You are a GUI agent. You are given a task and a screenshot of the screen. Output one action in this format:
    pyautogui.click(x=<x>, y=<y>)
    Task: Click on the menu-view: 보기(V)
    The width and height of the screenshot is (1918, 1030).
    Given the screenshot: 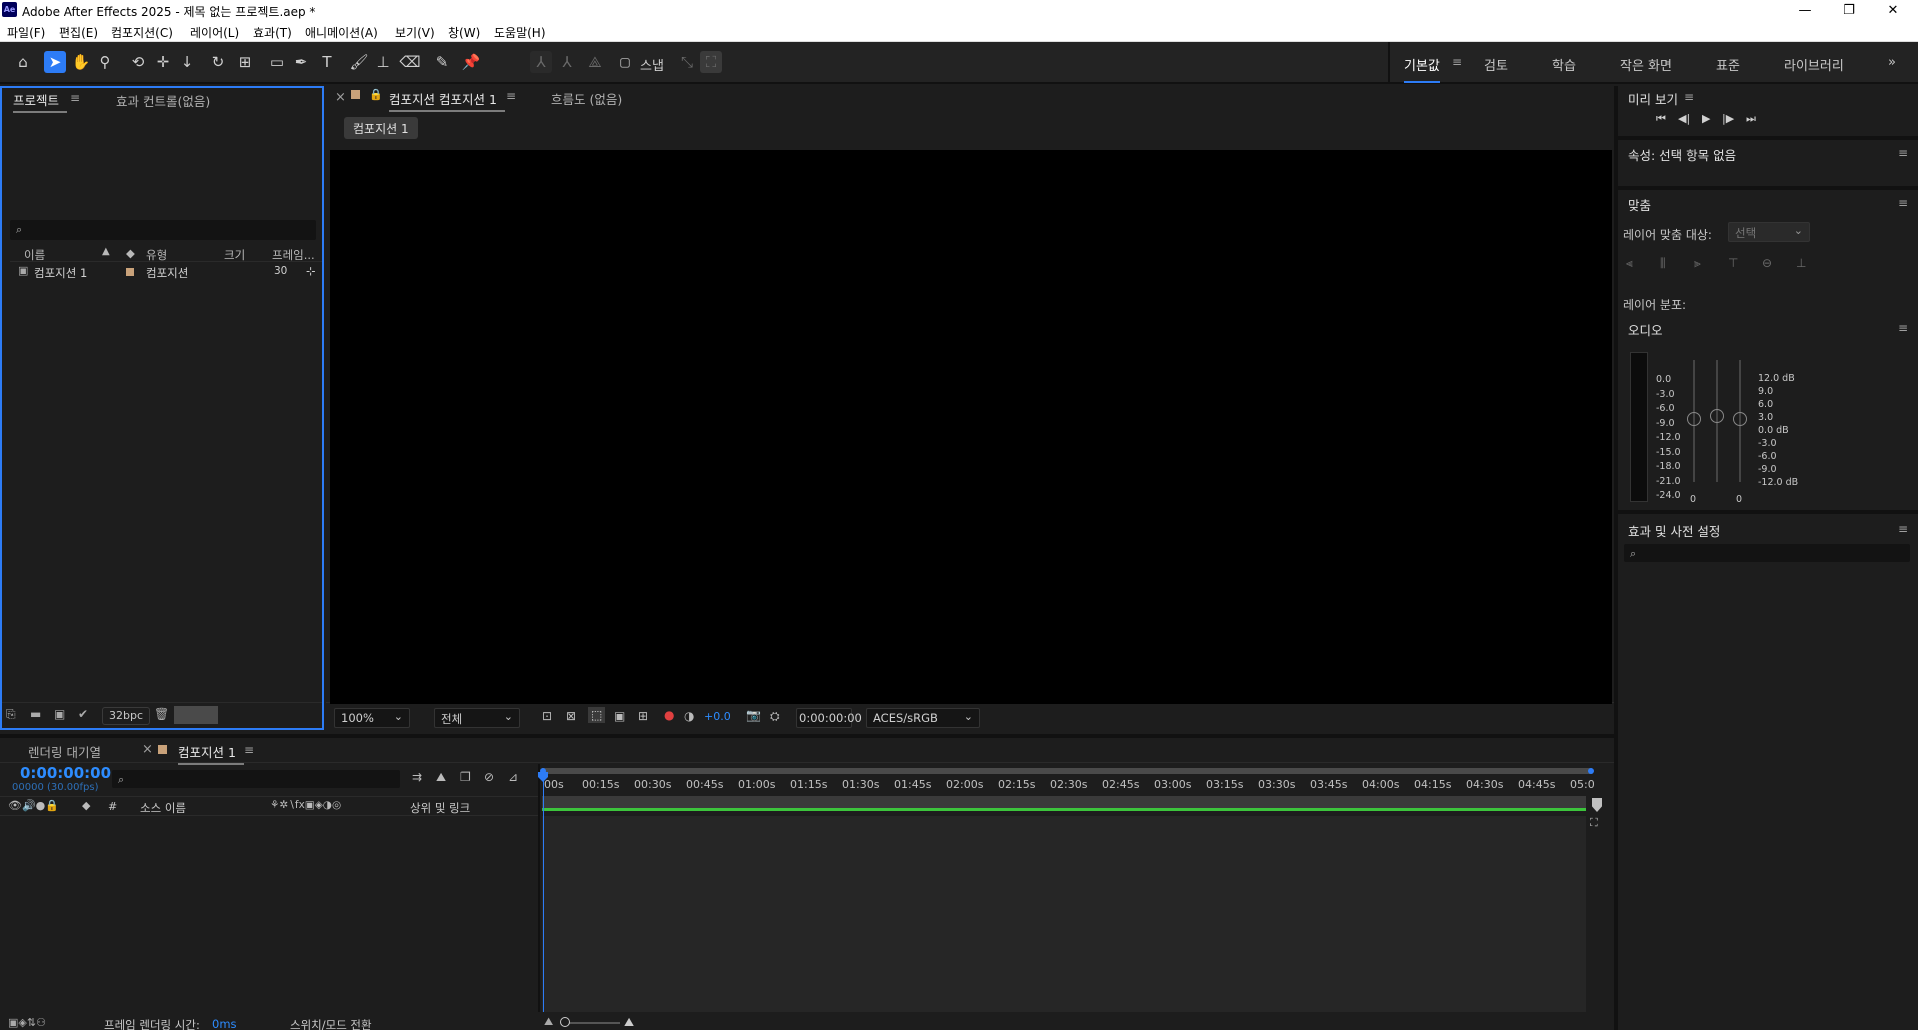 What is the action you would take?
    pyautogui.click(x=415, y=32)
    